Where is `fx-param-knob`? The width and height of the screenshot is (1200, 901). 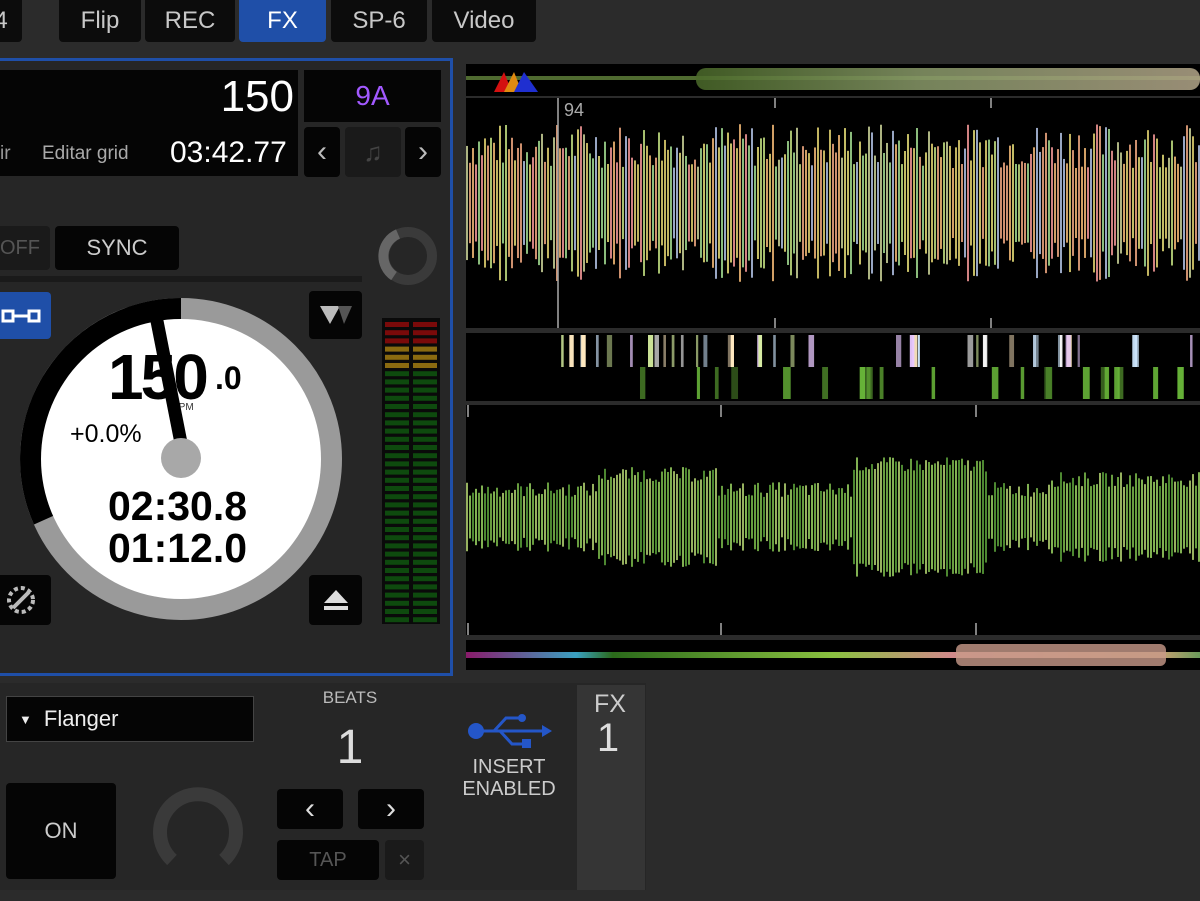 fx-param-knob is located at coordinates (198, 830).